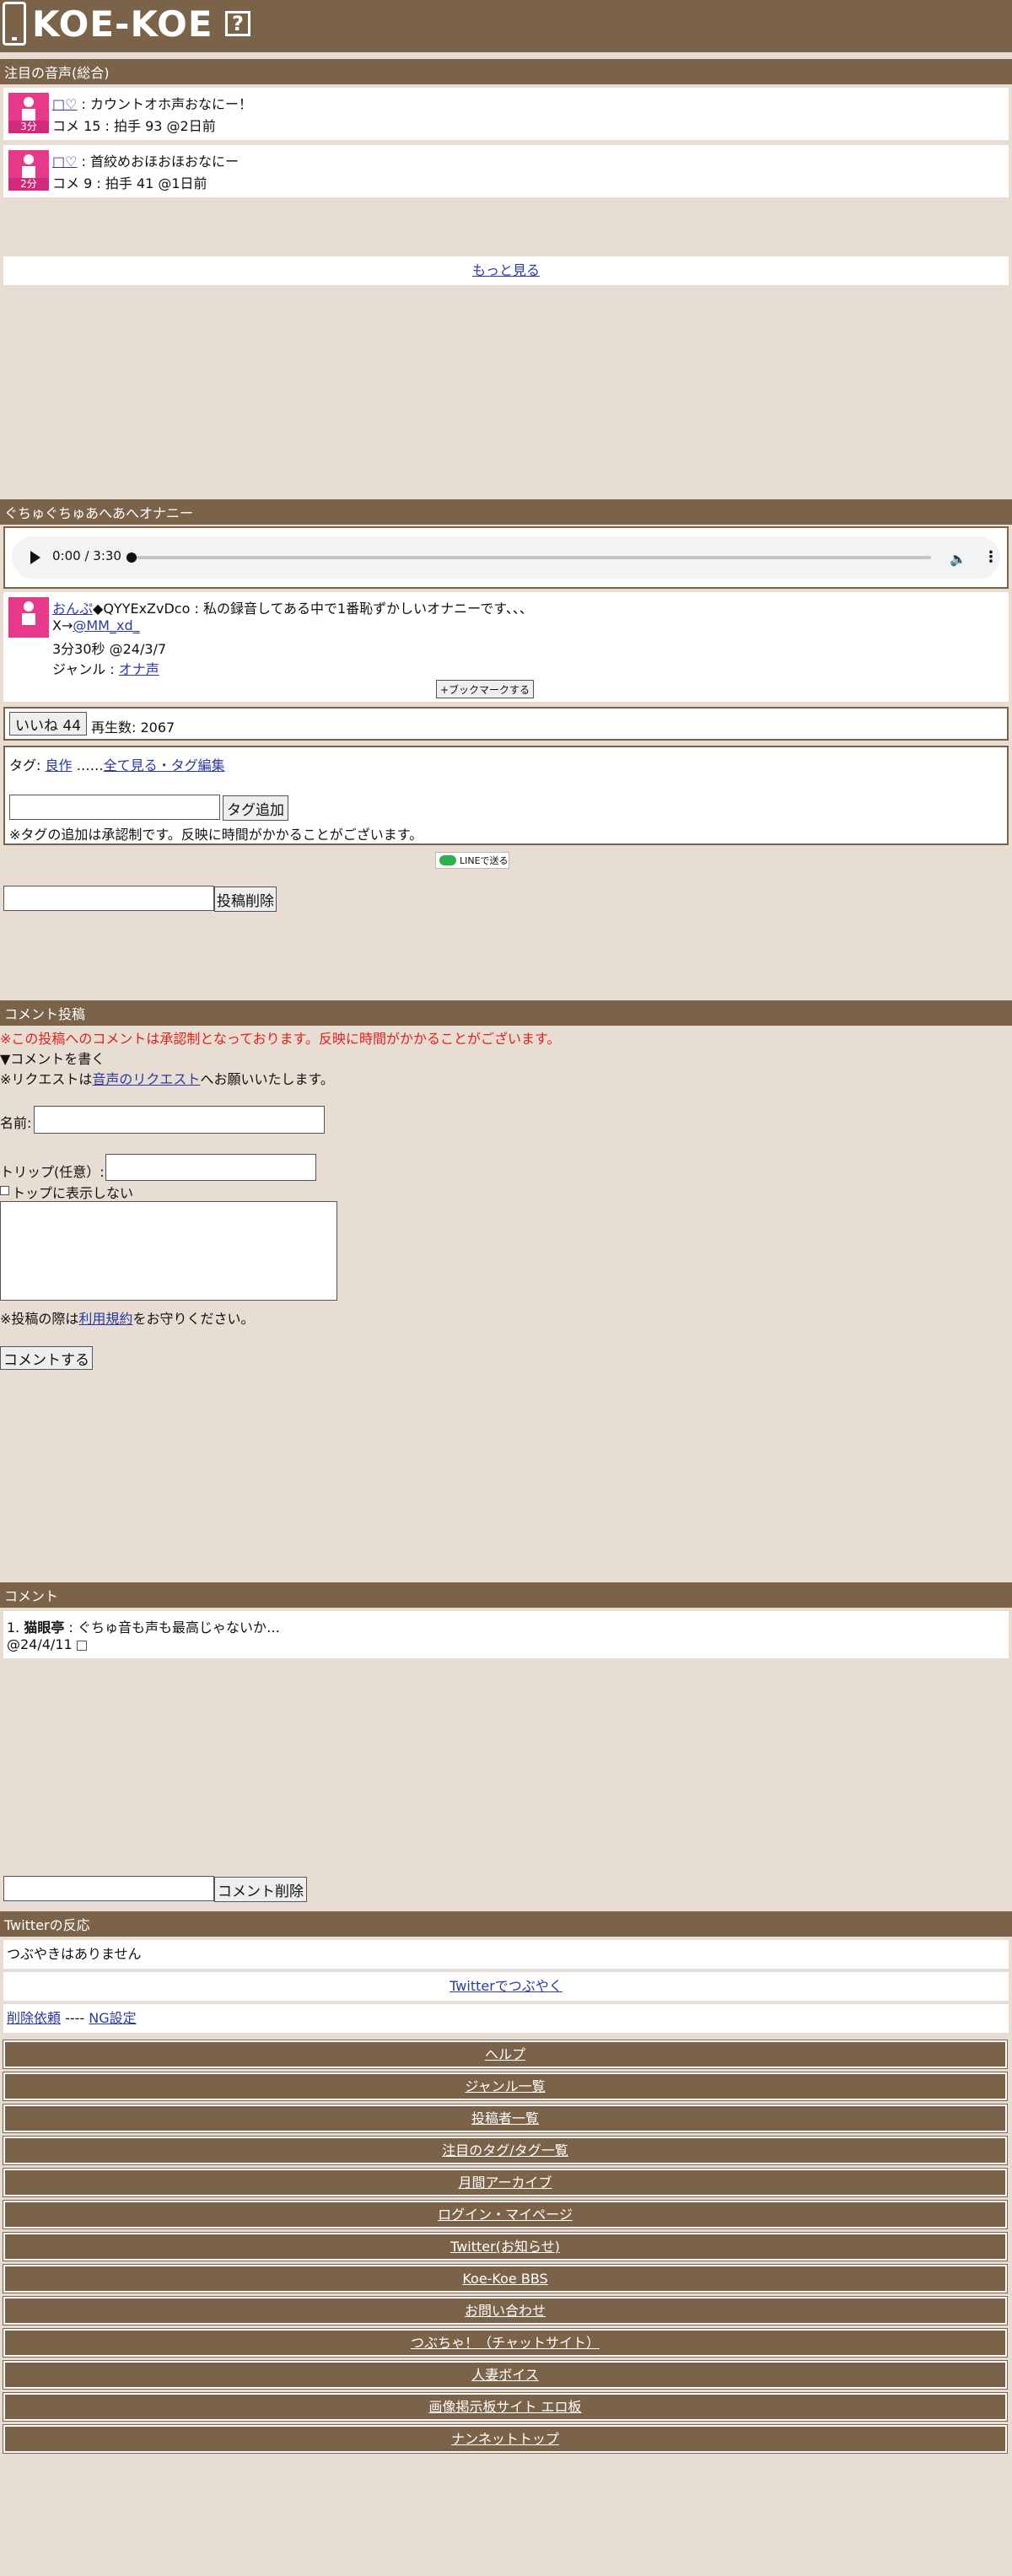 The height and width of the screenshot is (2576, 1012). Describe the element at coordinates (110, 649) in the screenshot. I see `post-length-date: 3分30秒 @24/3/7` at that location.